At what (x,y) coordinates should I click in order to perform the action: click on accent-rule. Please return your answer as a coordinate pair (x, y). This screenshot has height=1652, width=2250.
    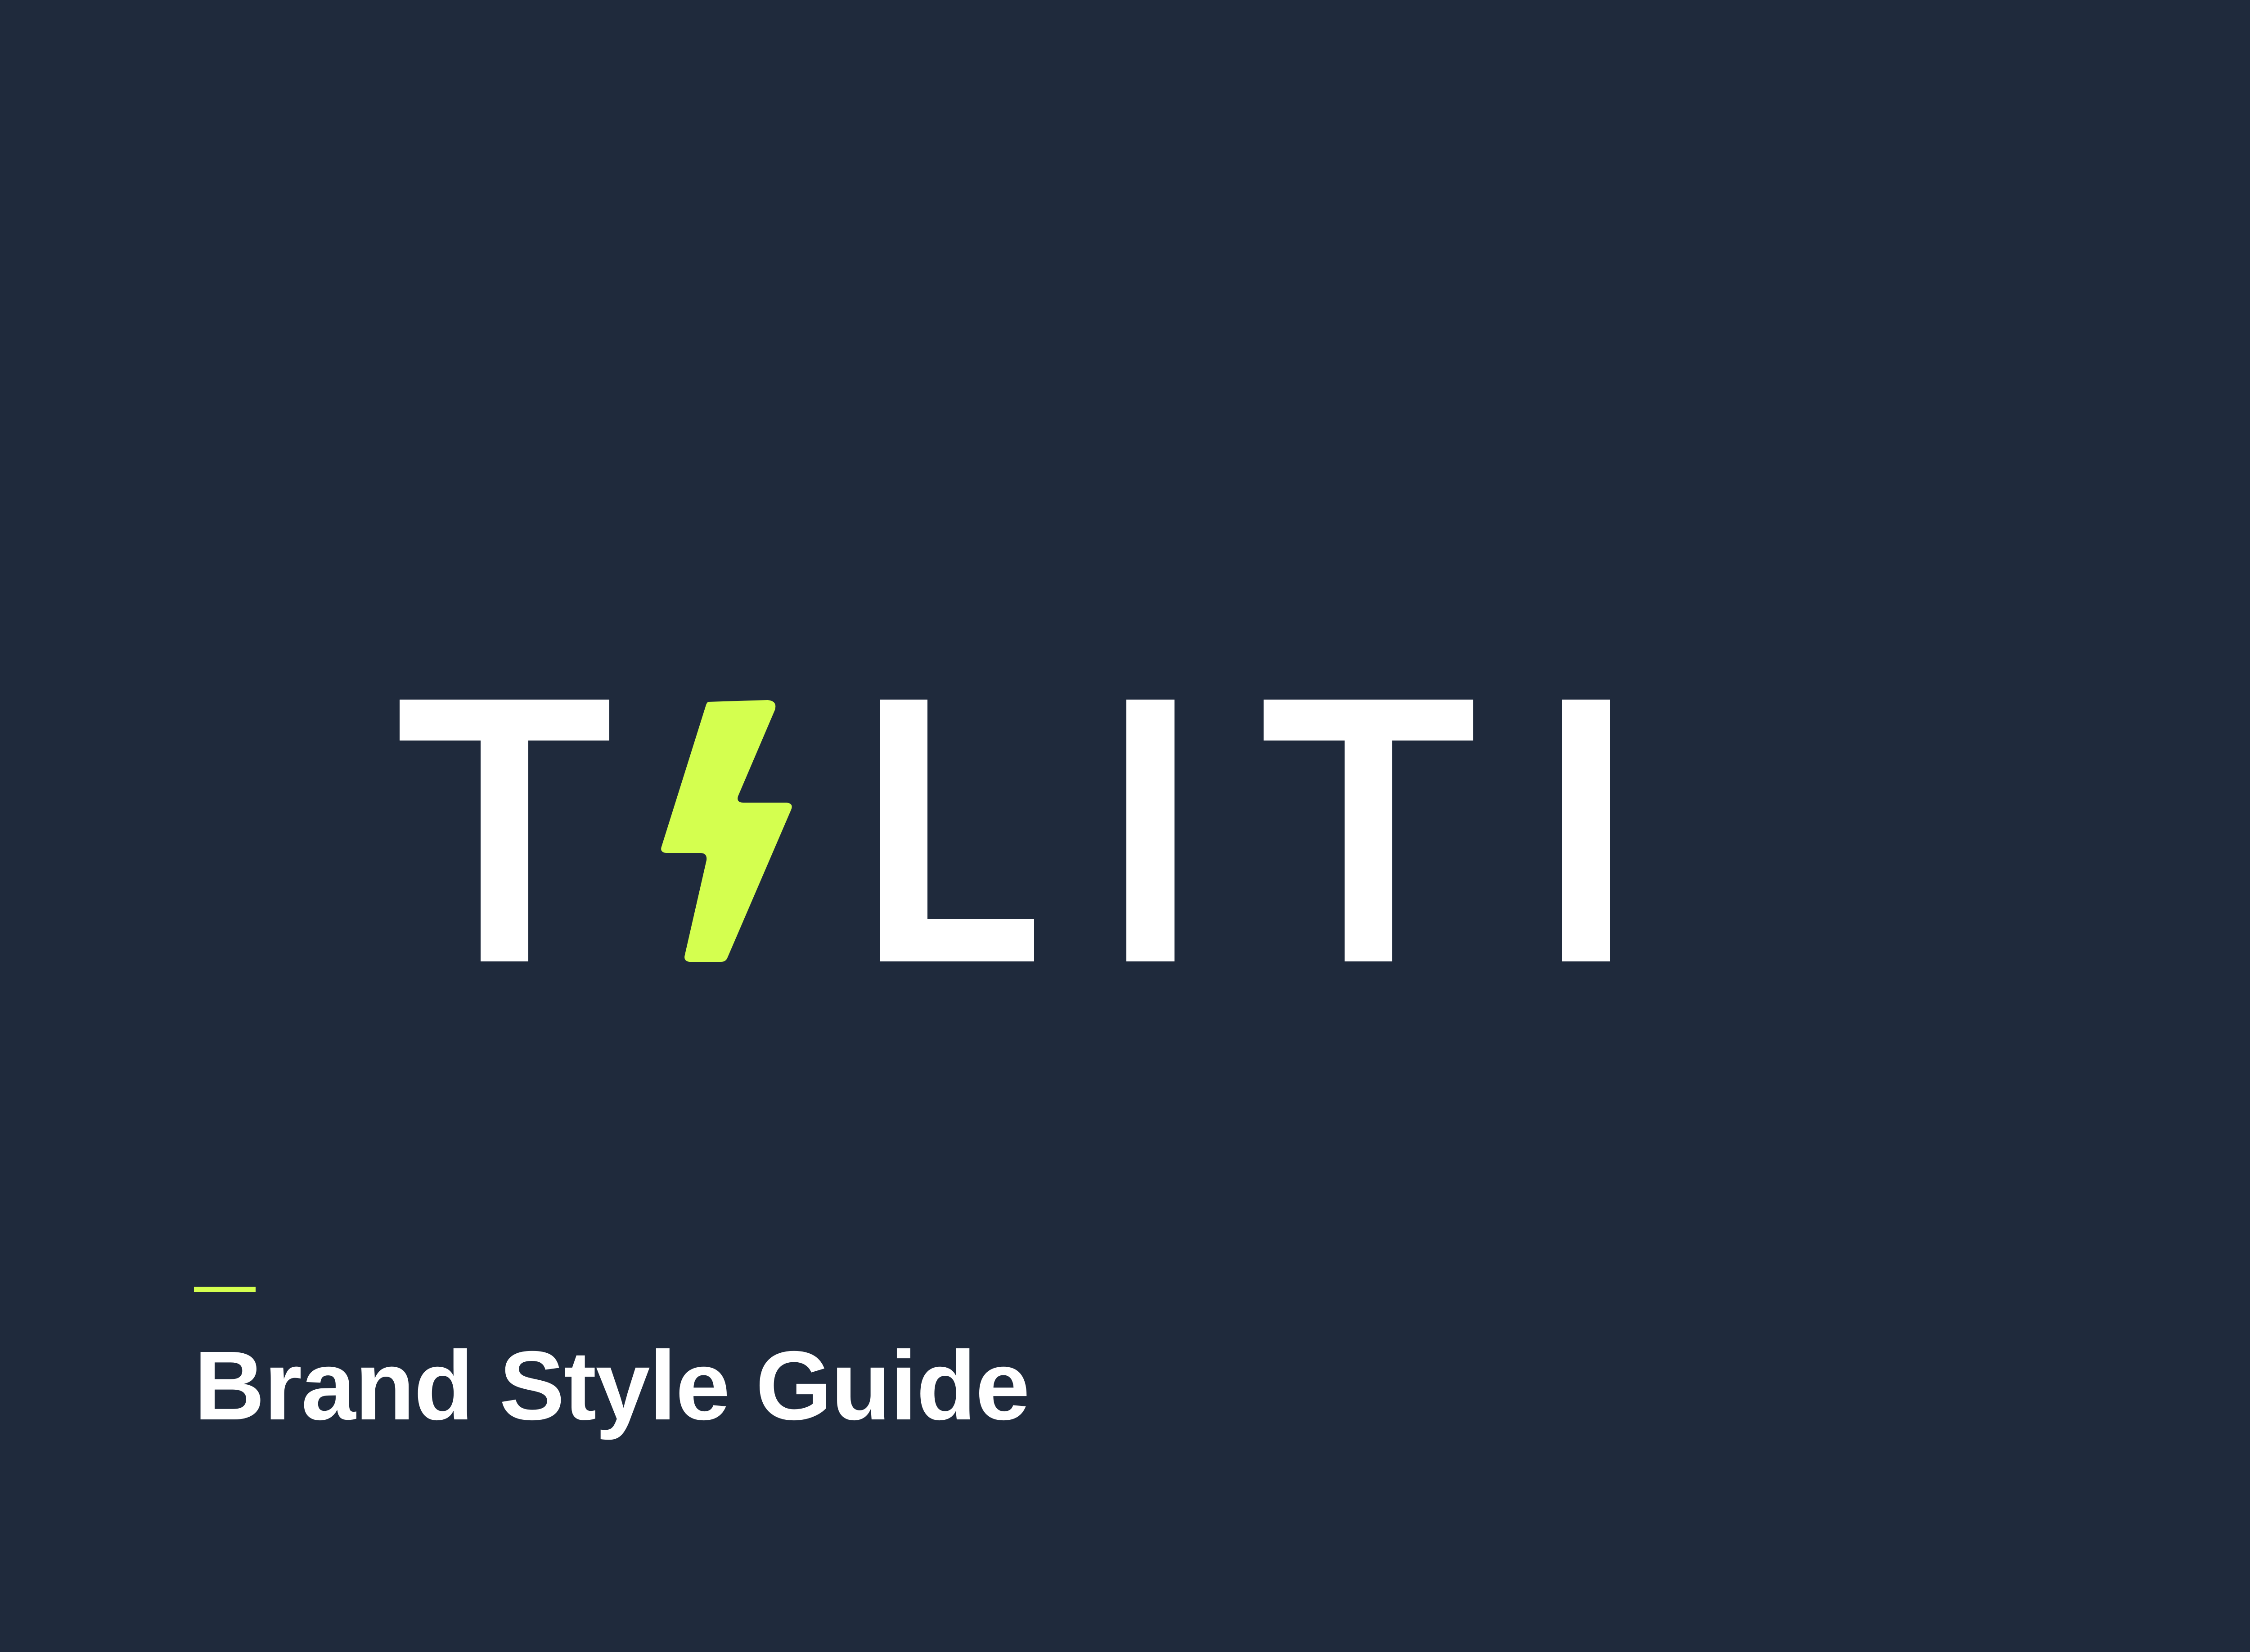
    Looking at the image, I should click on (225, 1290).